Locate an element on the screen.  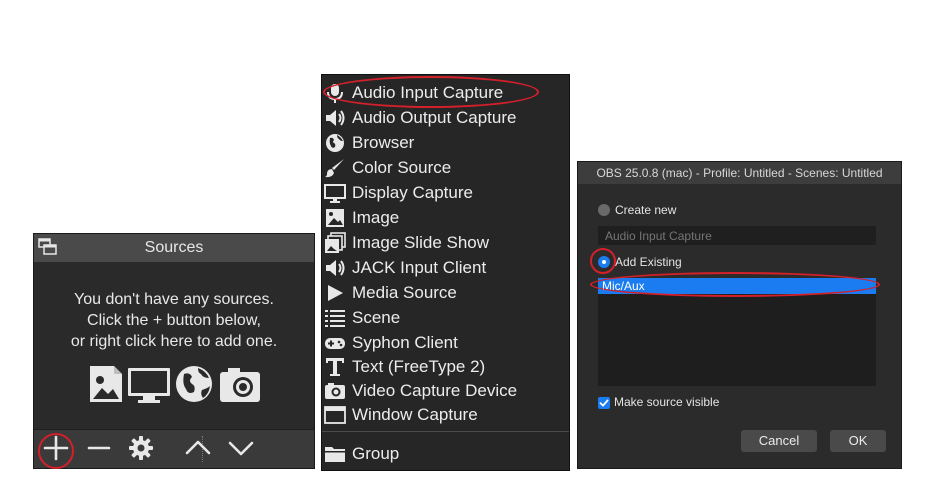
play-icon is located at coordinates (335, 293).